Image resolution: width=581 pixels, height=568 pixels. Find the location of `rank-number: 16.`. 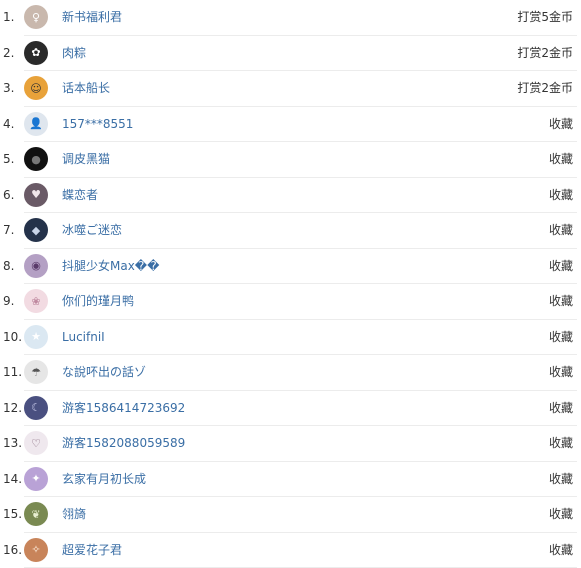

rank-number: 16. is located at coordinates (12, 550).